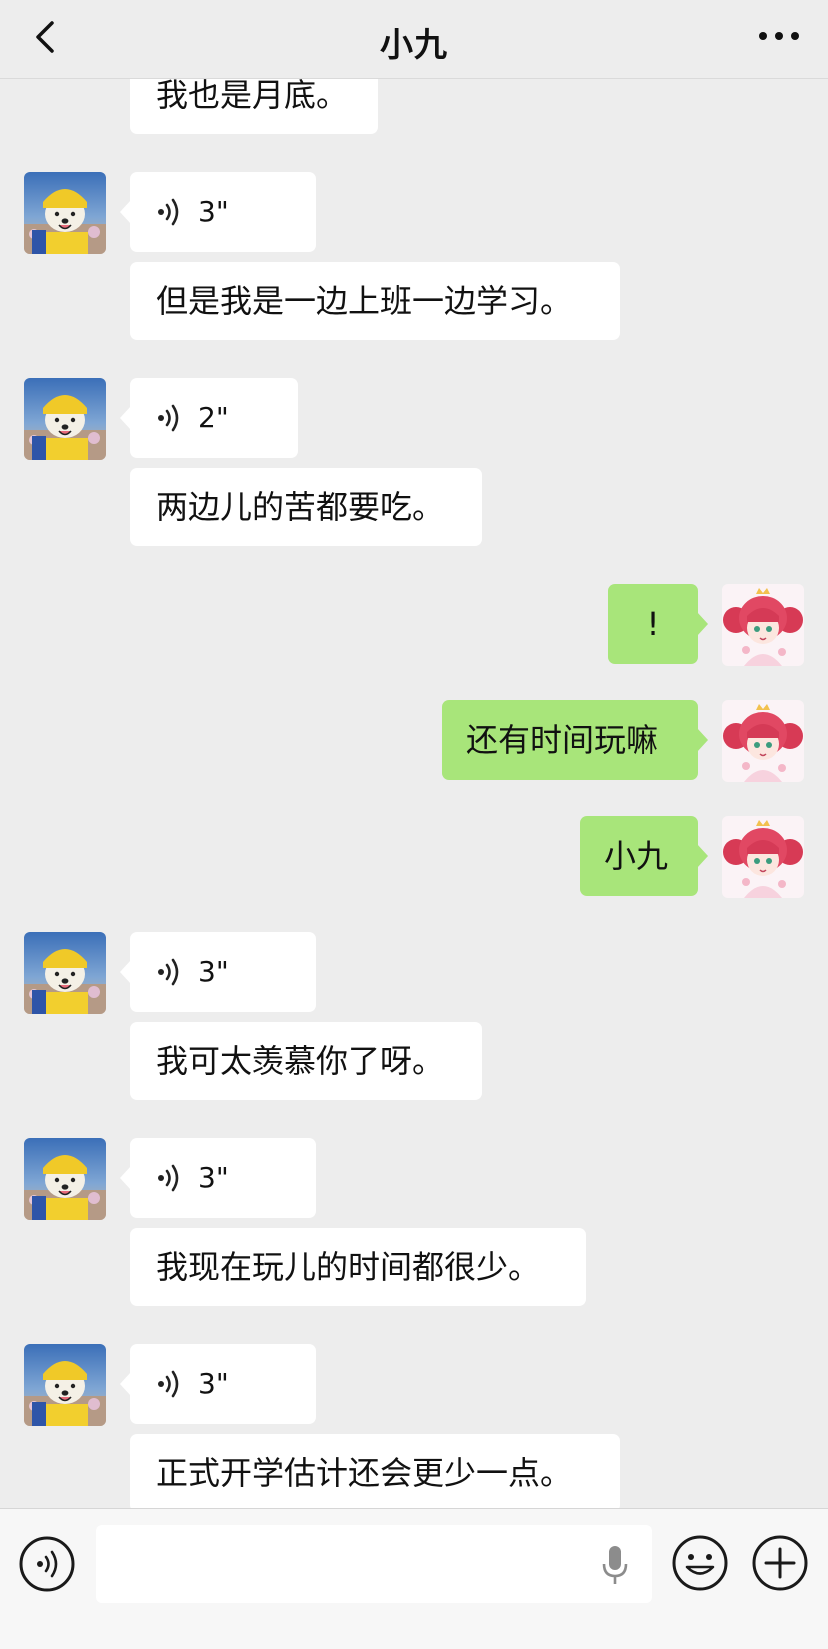 This screenshot has width=828, height=1649. I want to click on message-bubble-incoming: 正式开学估计还会更少一点。, so click(375, 1471).